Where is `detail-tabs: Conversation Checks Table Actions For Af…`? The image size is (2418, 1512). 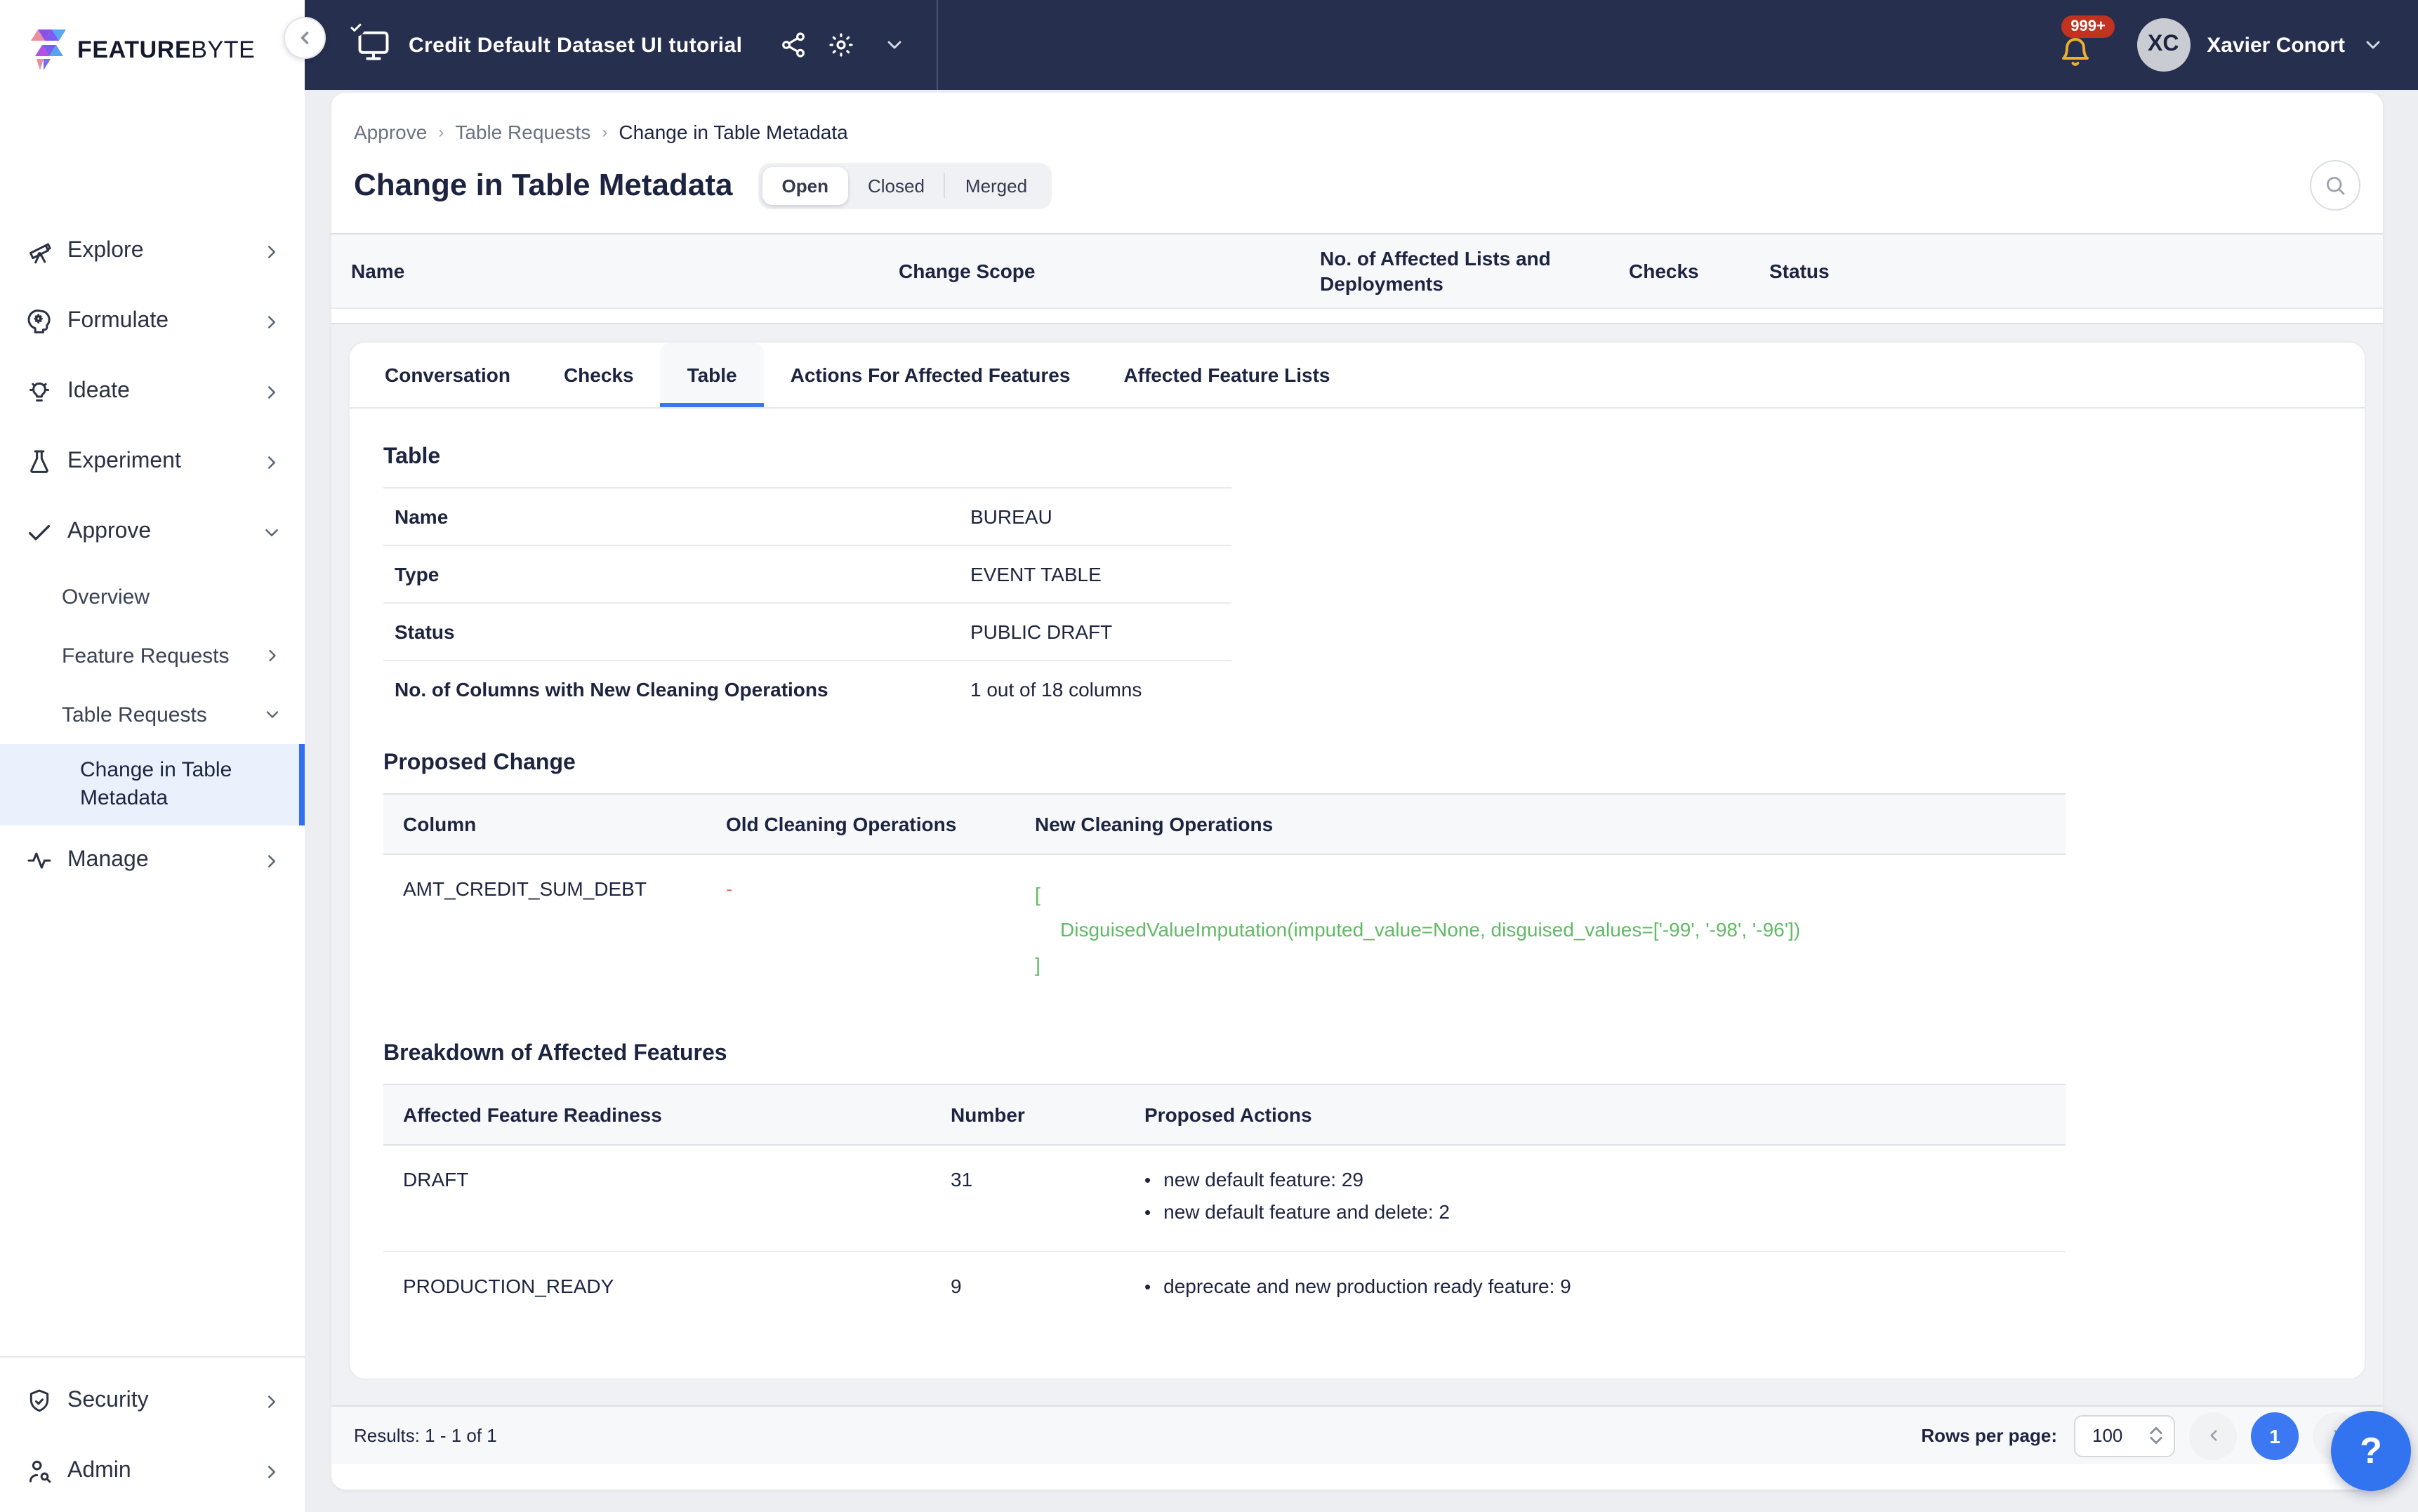
detail-tabs: Conversation Checks Table Actions For Af… is located at coordinates (1357, 376).